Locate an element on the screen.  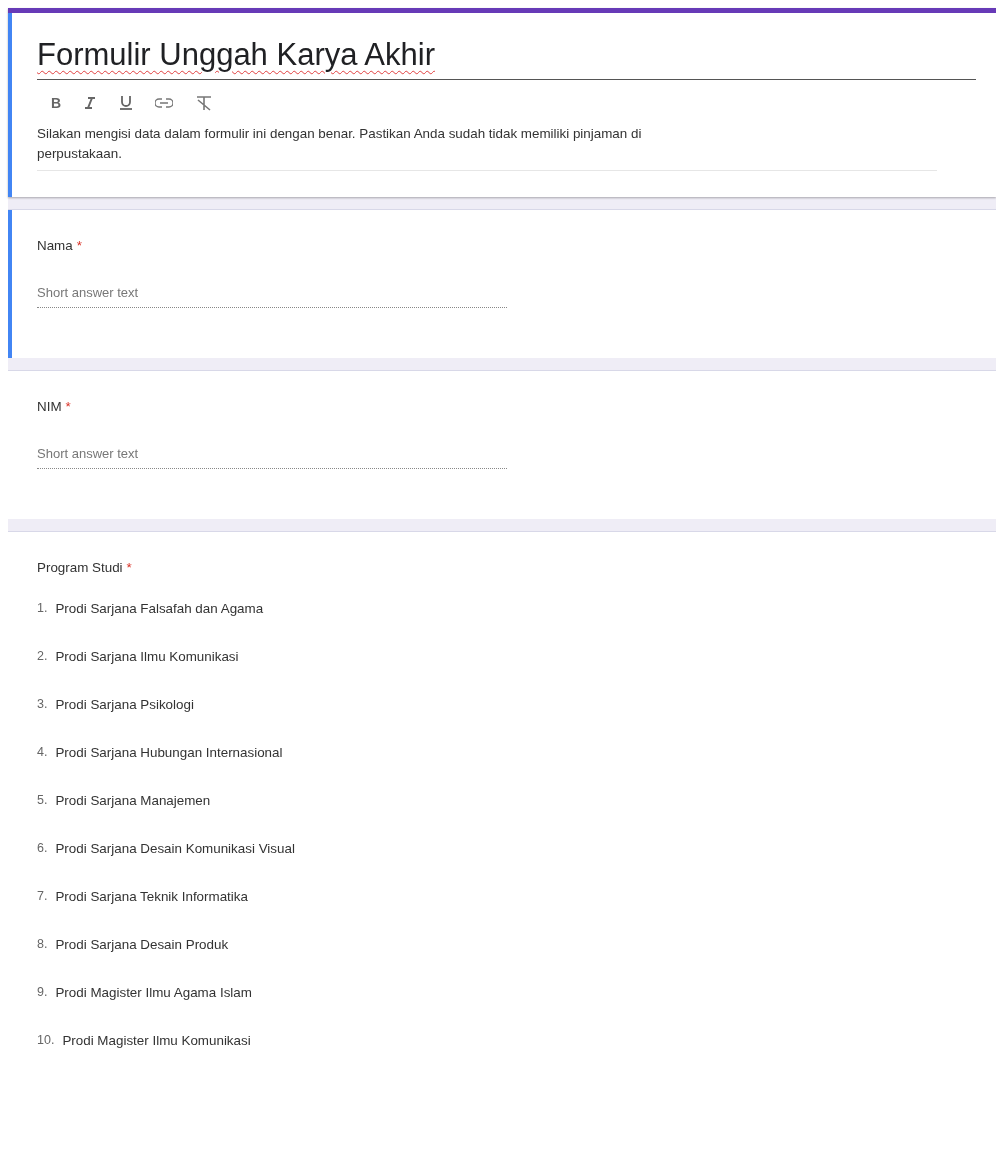
form-title: Formulir Unggah Karya Akhir is located at coordinates (506, 57).